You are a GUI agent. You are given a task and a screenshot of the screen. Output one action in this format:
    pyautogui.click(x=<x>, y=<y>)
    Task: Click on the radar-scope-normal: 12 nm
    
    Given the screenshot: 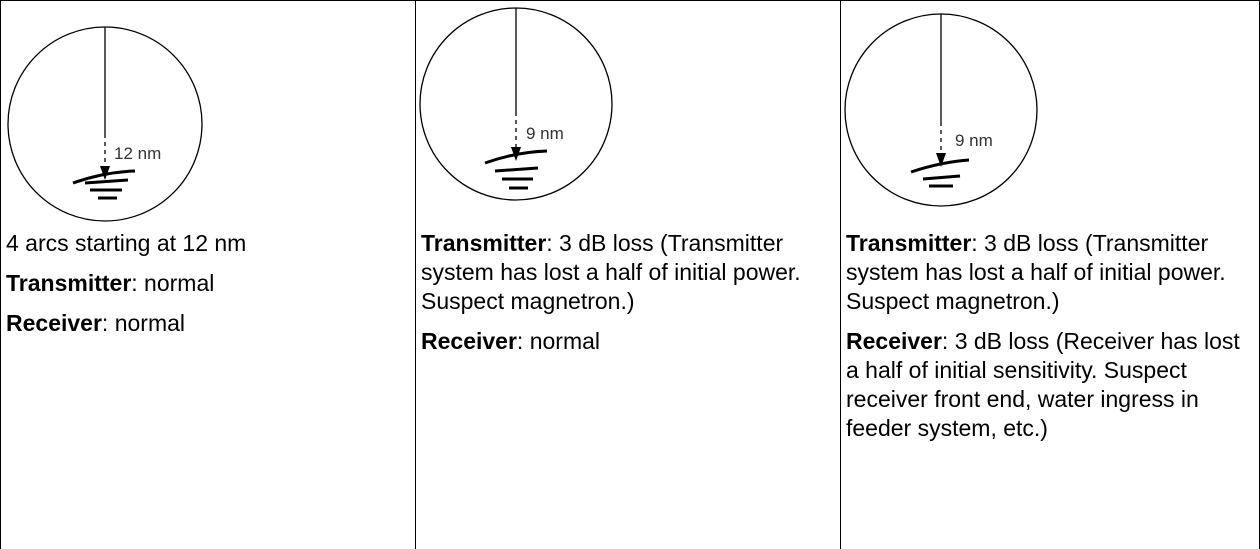 What is the action you would take?
    pyautogui.click(x=105, y=124)
    